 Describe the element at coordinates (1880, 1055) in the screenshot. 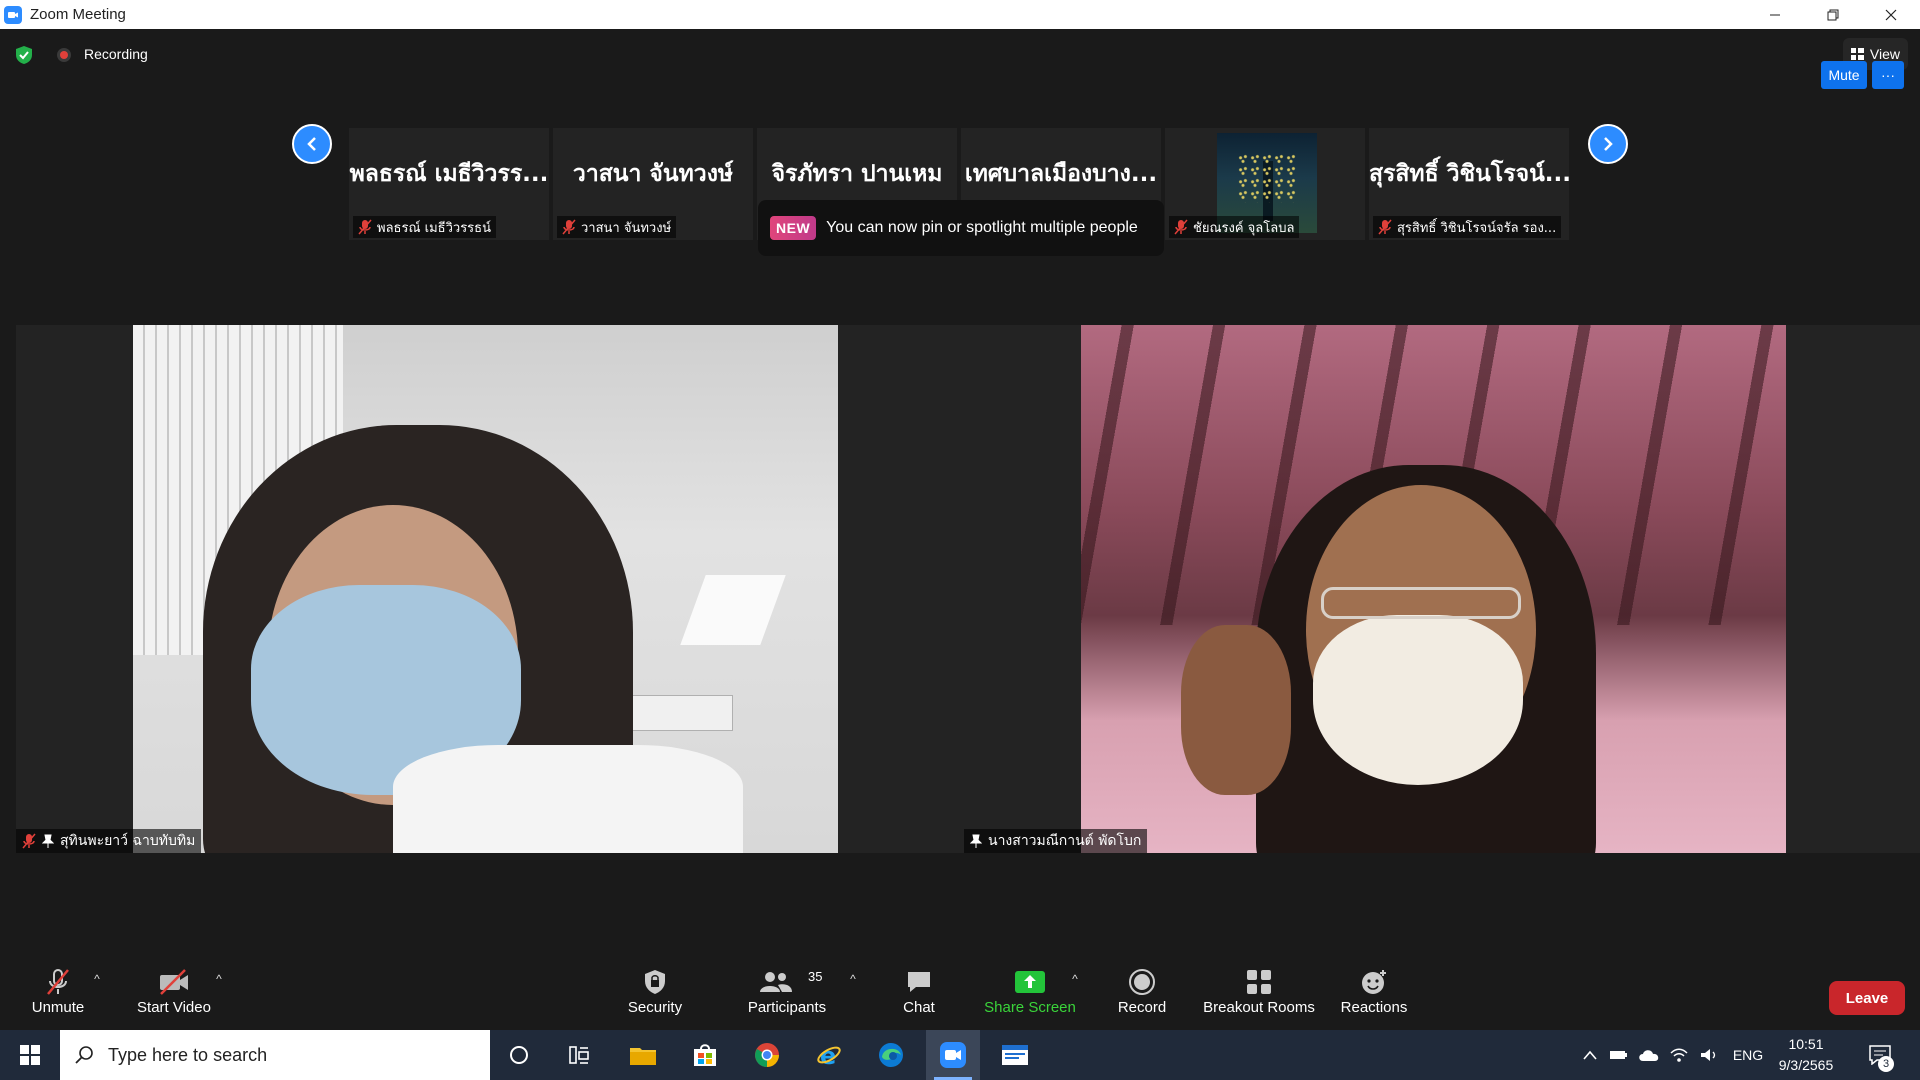

I see `action-center-button` at that location.